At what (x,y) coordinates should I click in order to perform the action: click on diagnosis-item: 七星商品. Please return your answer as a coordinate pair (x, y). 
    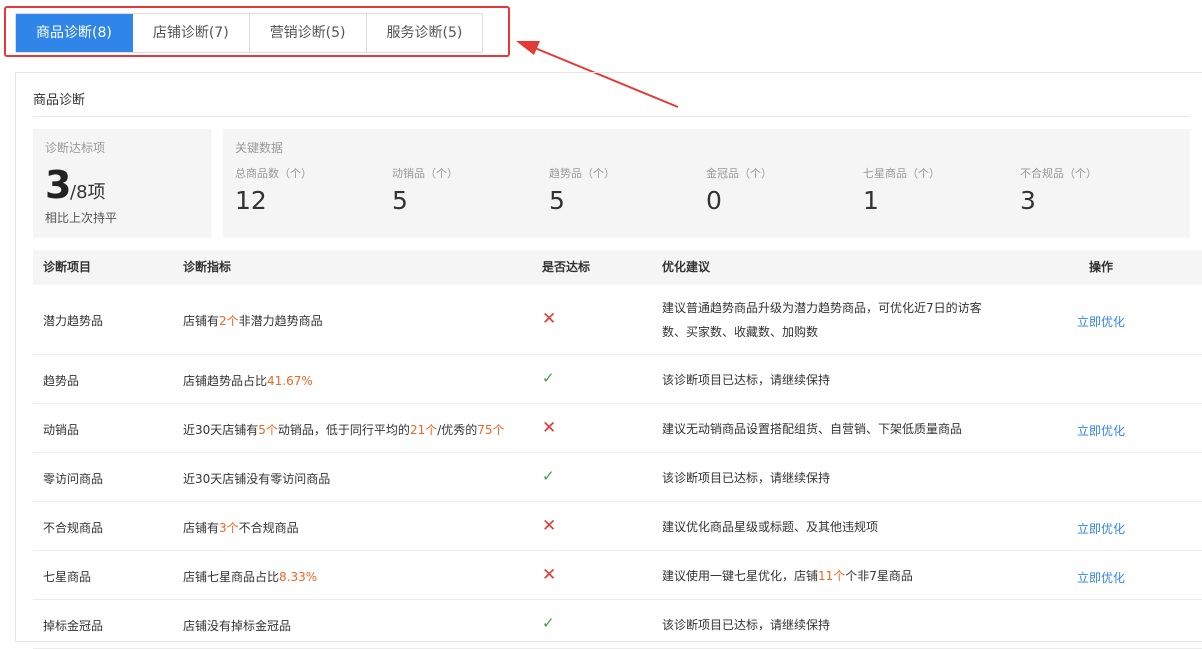
    Looking at the image, I should click on (67, 576).